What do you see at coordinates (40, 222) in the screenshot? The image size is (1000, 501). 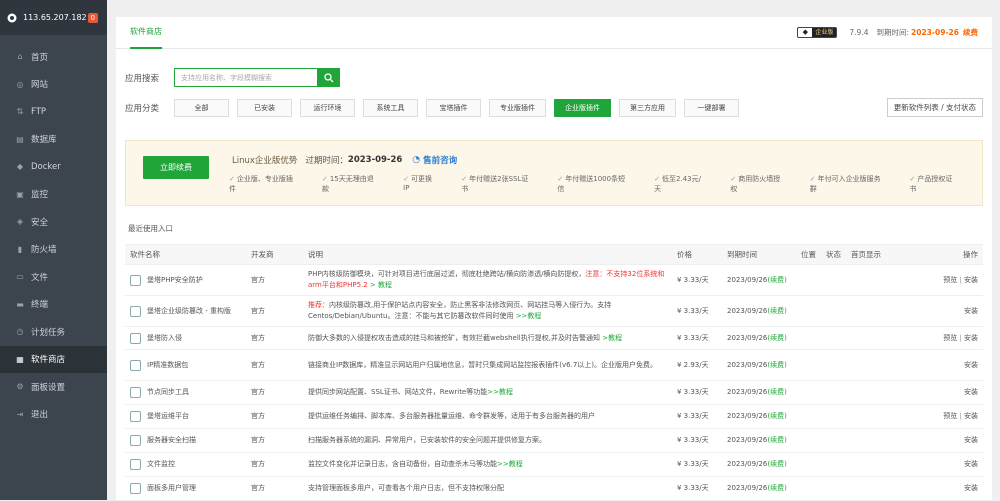 I see `sidebar-item-label: 安全` at bounding box center [40, 222].